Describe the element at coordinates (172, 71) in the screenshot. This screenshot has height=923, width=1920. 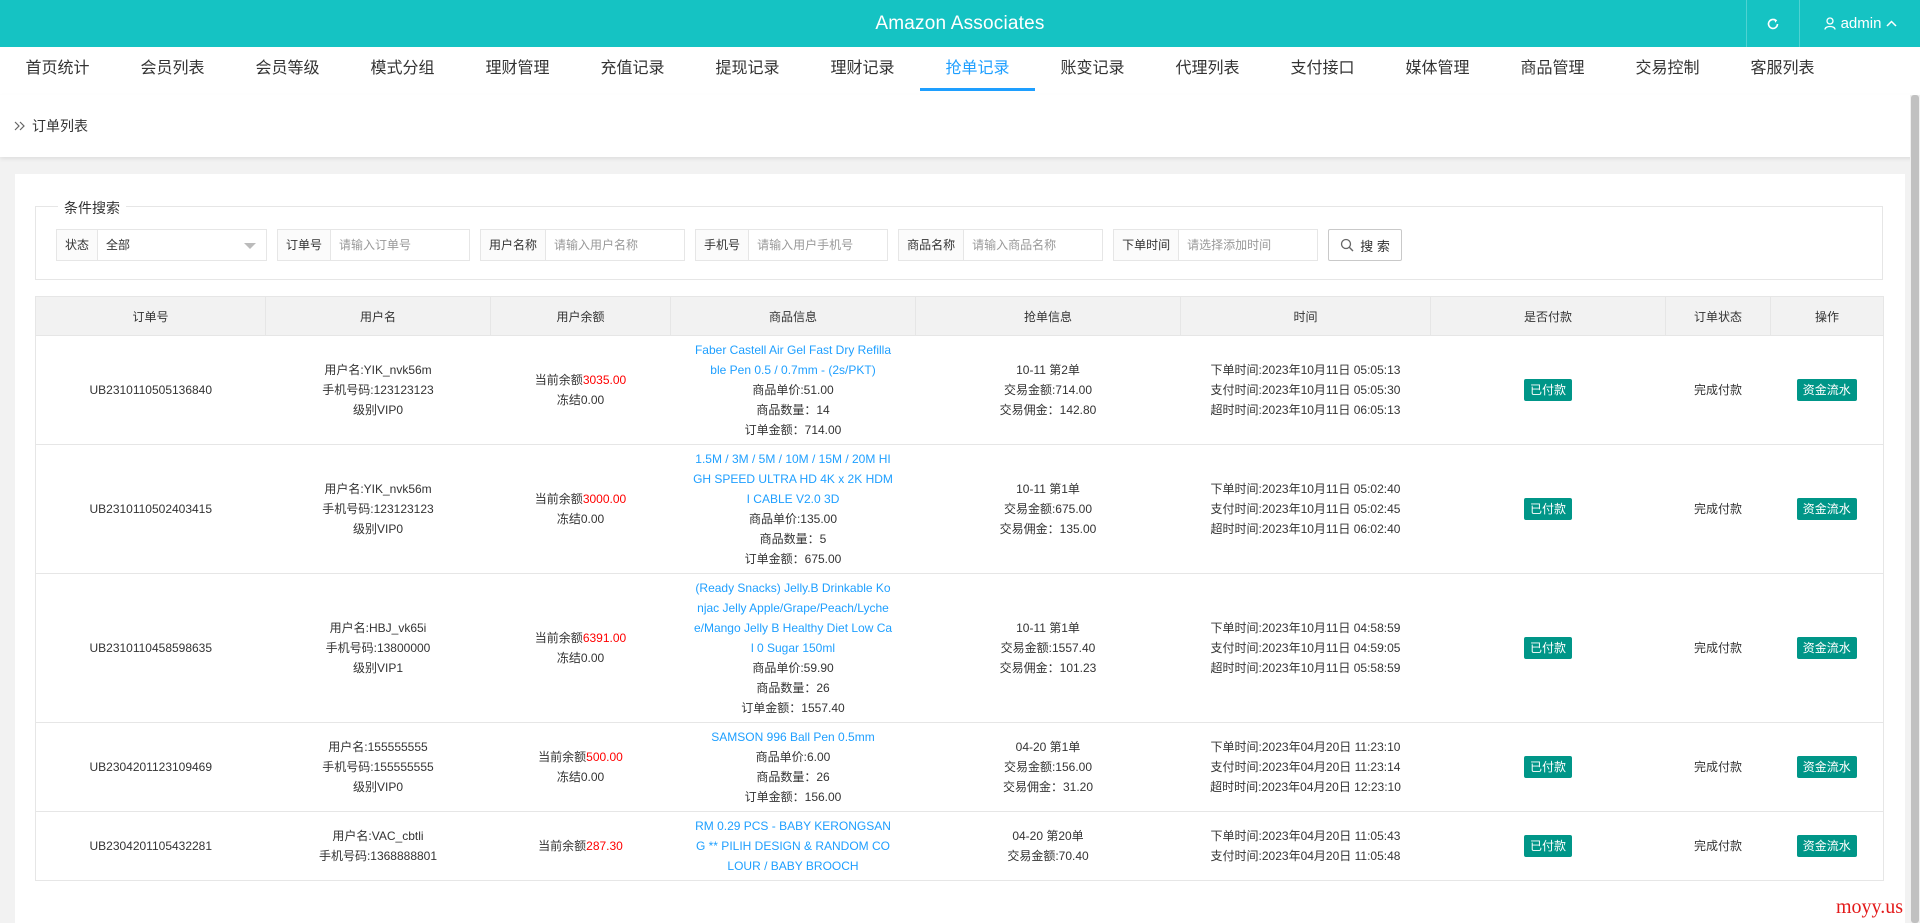
I see `tab-member-list: 会员列表` at that location.